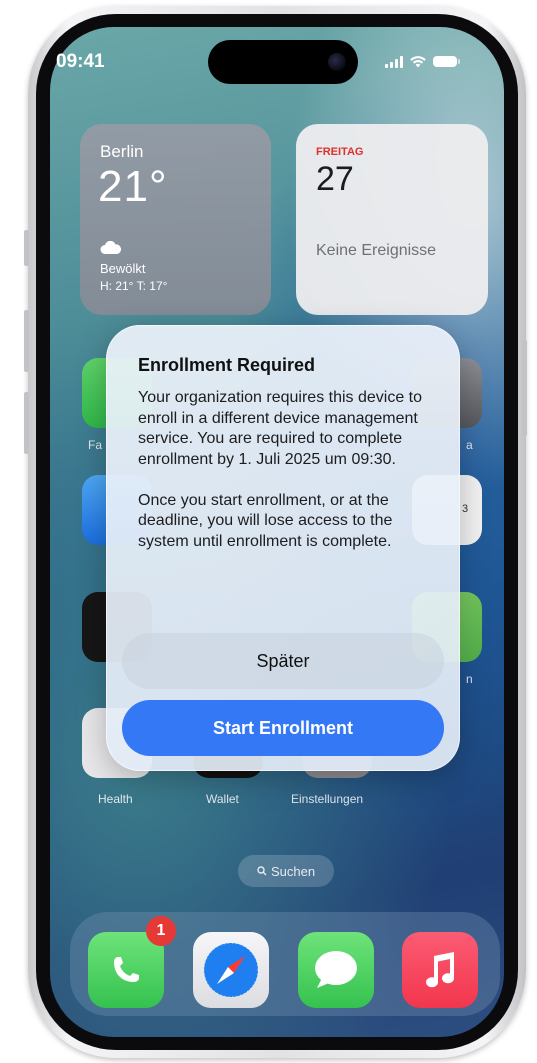 The height and width of the screenshot is (1063, 537). I want to click on music-icon, so click(440, 970).